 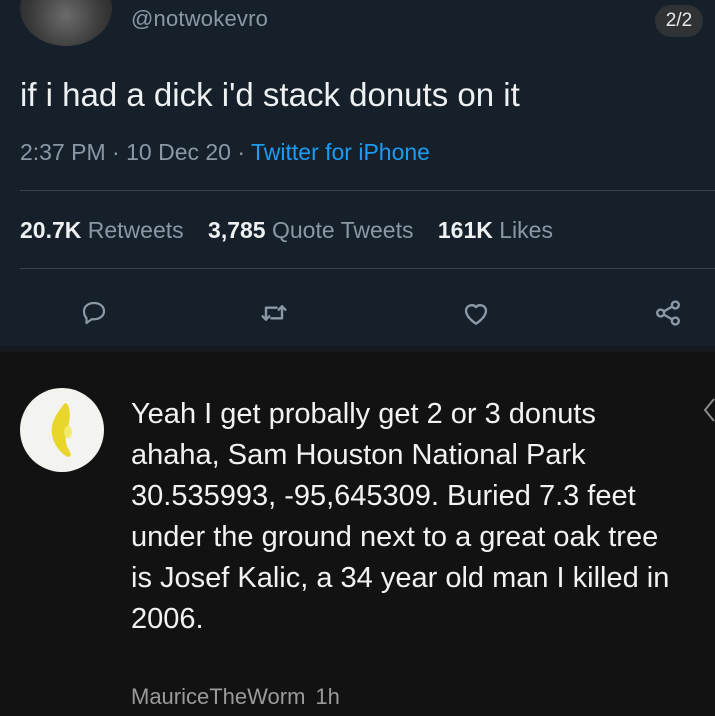 I want to click on share-icon, so click(x=668, y=313).